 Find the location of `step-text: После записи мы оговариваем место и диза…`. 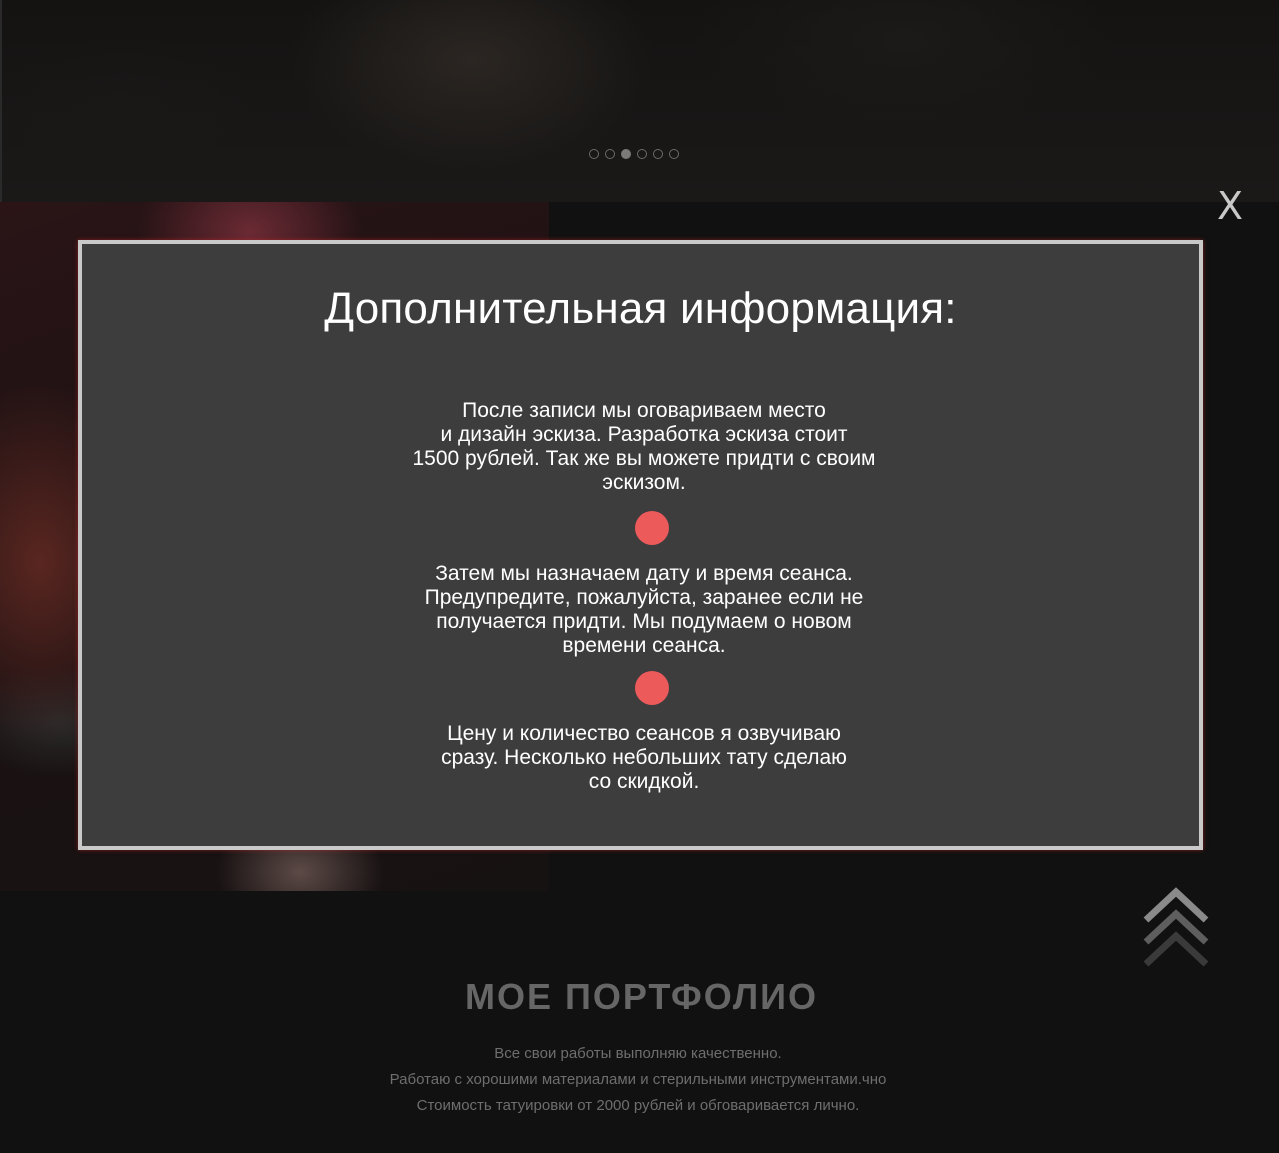

step-text: После записи мы оговариваем место и диза… is located at coordinates (644, 446).